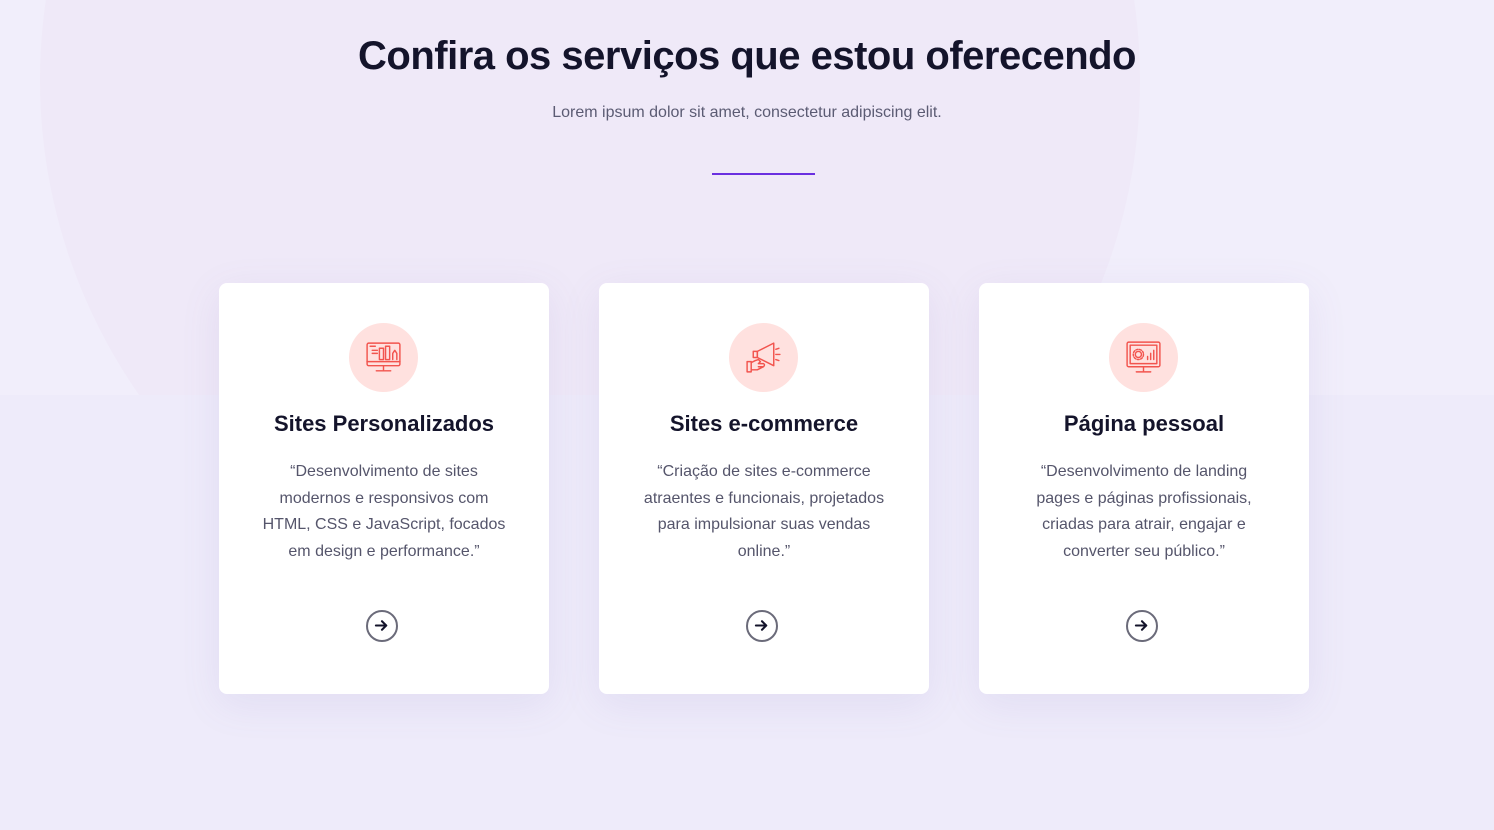  I want to click on service-title: Sites Personalizados, so click(384, 423).